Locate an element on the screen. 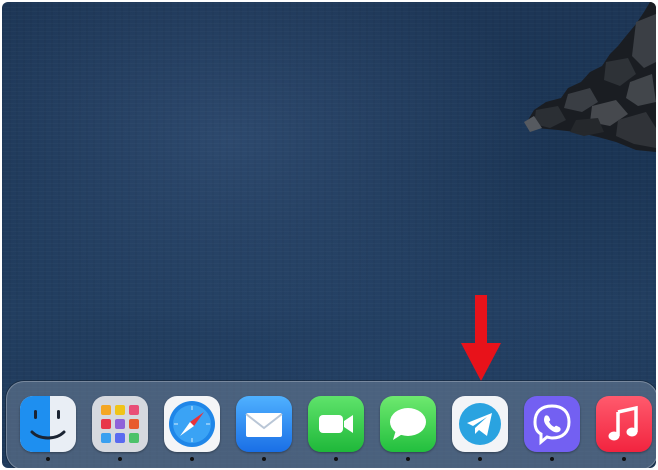 This screenshot has width=658, height=470. dock-item-launchpad: Launchpad is located at coordinates (120, 431).